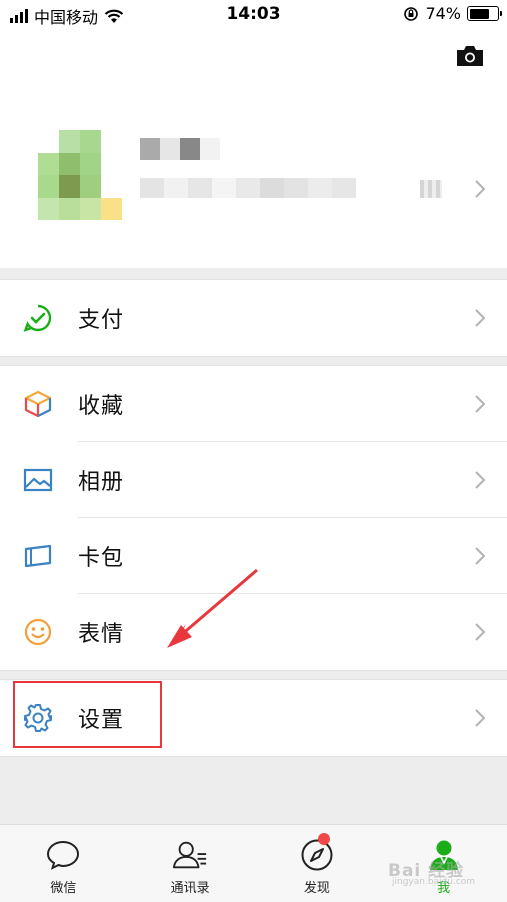 This screenshot has height=902, width=507. Describe the element at coordinates (253, 632) in the screenshot. I see `menu-item-stickers: 表情` at that location.